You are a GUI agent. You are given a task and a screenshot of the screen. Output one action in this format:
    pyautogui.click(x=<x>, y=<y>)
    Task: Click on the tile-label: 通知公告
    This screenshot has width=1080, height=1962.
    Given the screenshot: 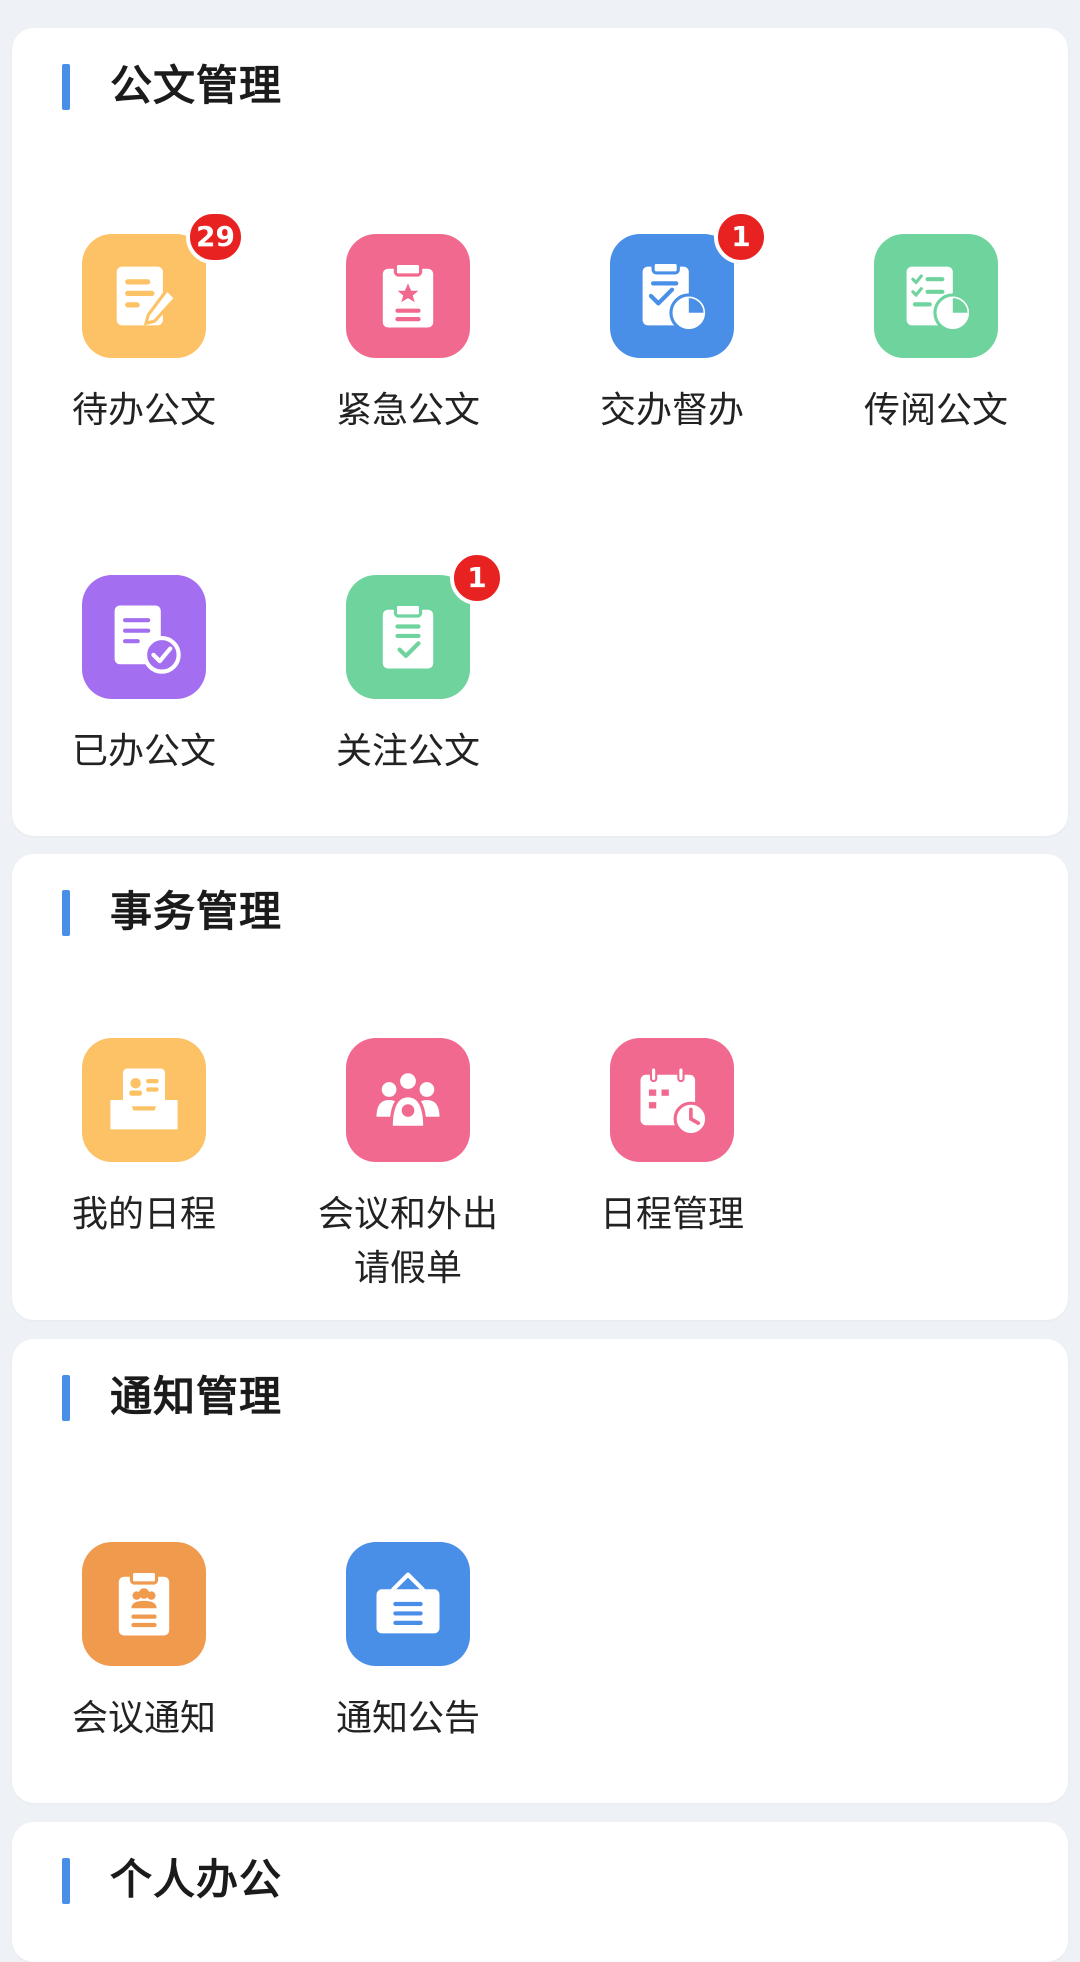 What is the action you would take?
    pyautogui.click(x=407, y=1718)
    